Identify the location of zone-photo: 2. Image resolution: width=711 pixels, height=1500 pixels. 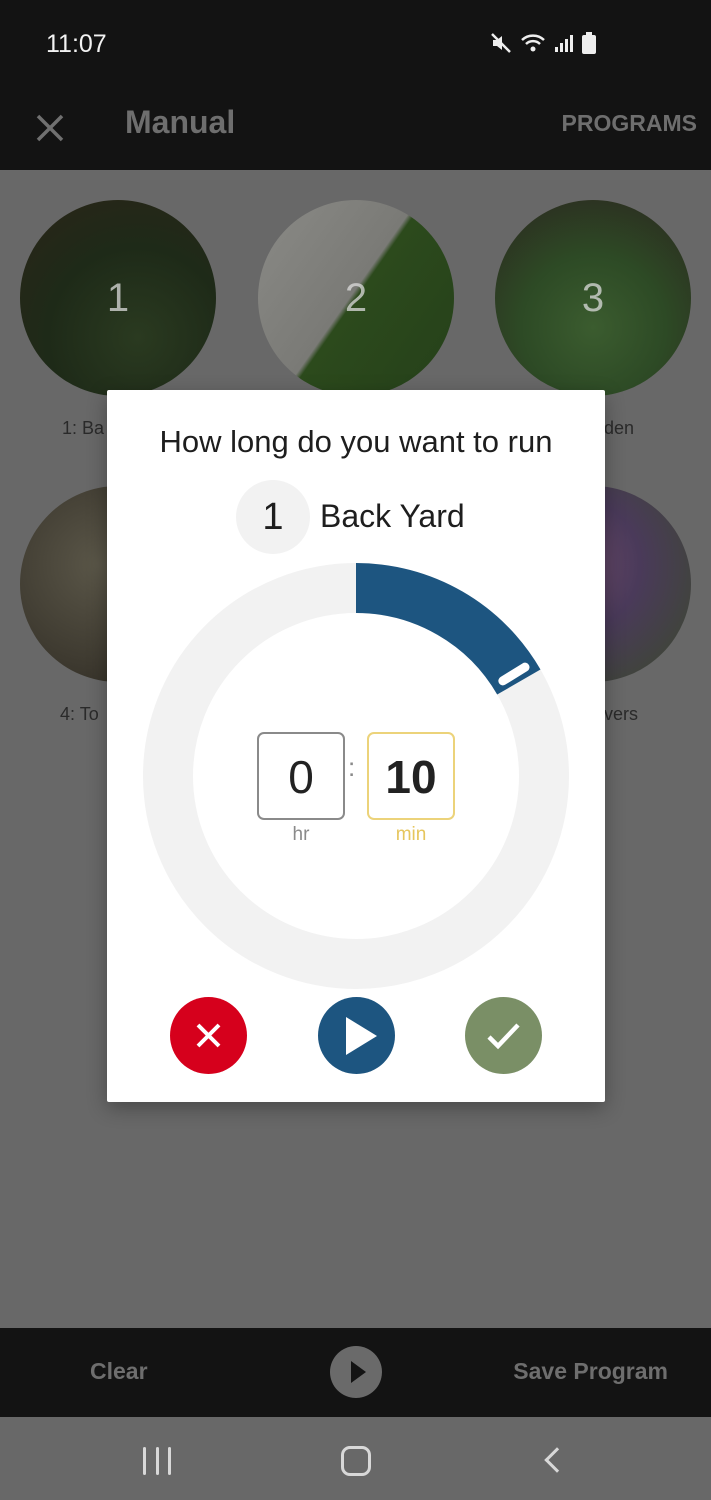
(356, 298).